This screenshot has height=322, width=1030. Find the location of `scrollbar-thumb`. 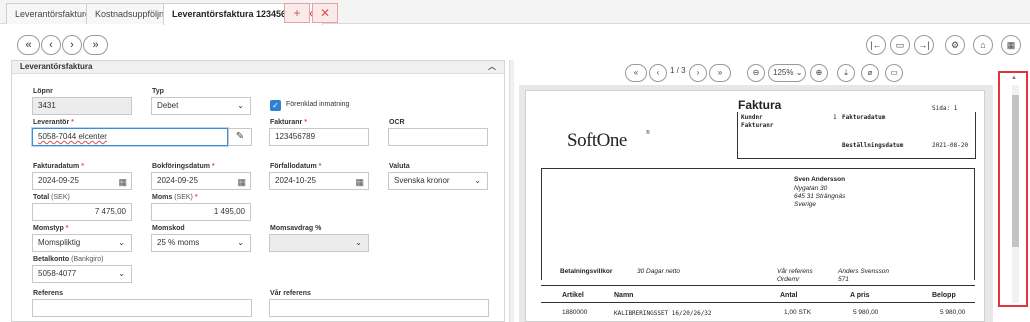

scrollbar-thumb is located at coordinates (1015, 171).